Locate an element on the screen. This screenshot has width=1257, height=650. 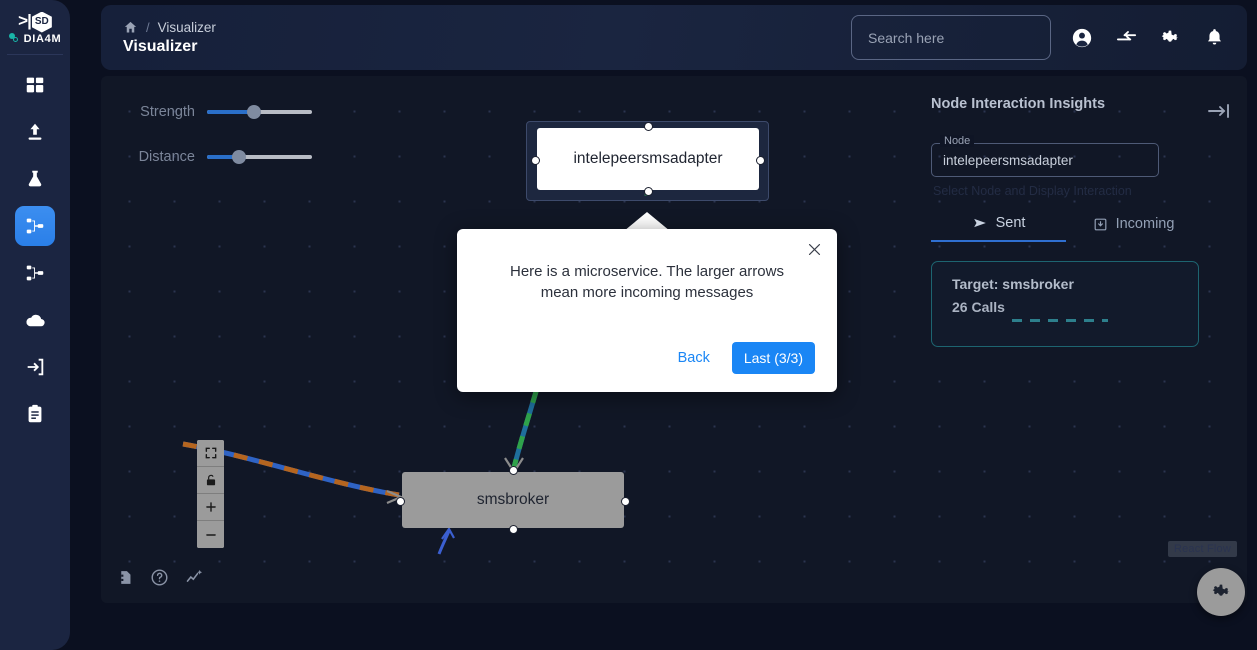
sidebar-item-cloud is located at coordinates (35, 320).